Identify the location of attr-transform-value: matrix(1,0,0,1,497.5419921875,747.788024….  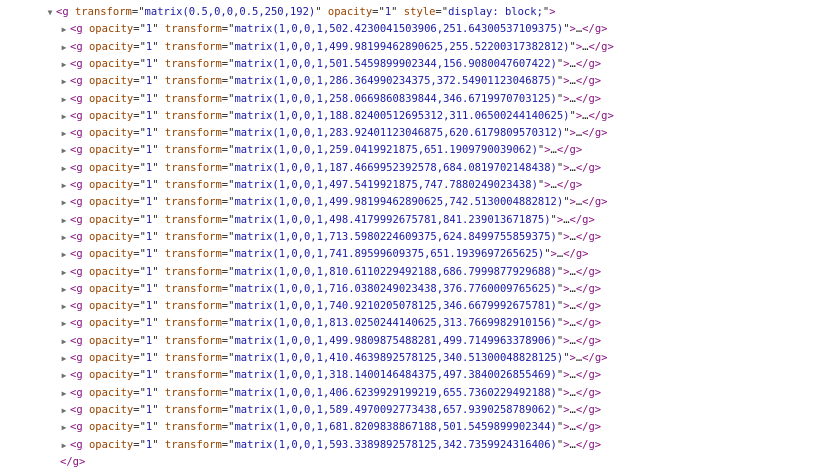
(386, 185).